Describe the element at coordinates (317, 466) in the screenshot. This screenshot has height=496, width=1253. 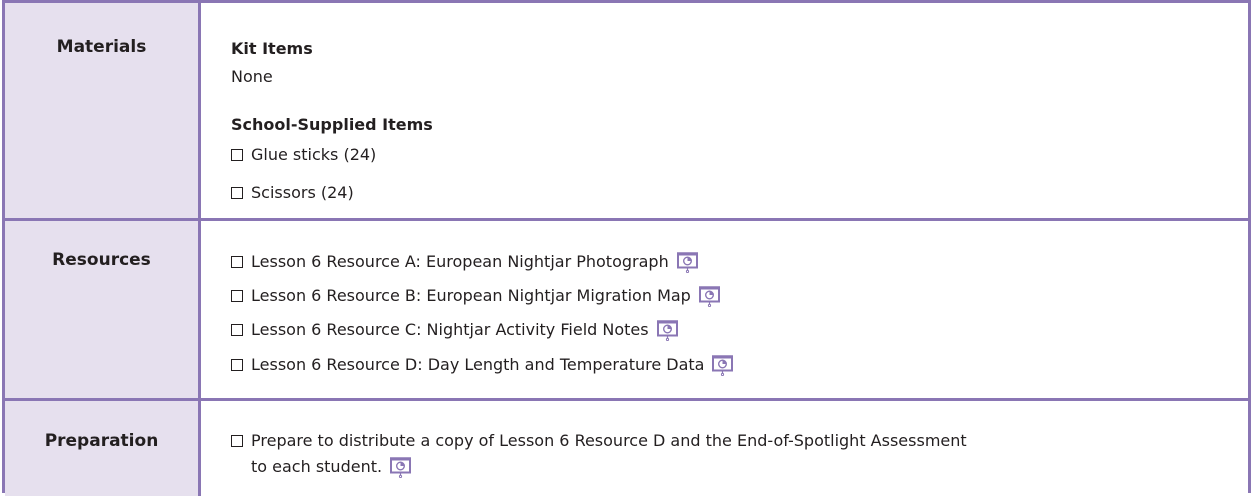
I see `preparation-line-2: to each student.` at that location.